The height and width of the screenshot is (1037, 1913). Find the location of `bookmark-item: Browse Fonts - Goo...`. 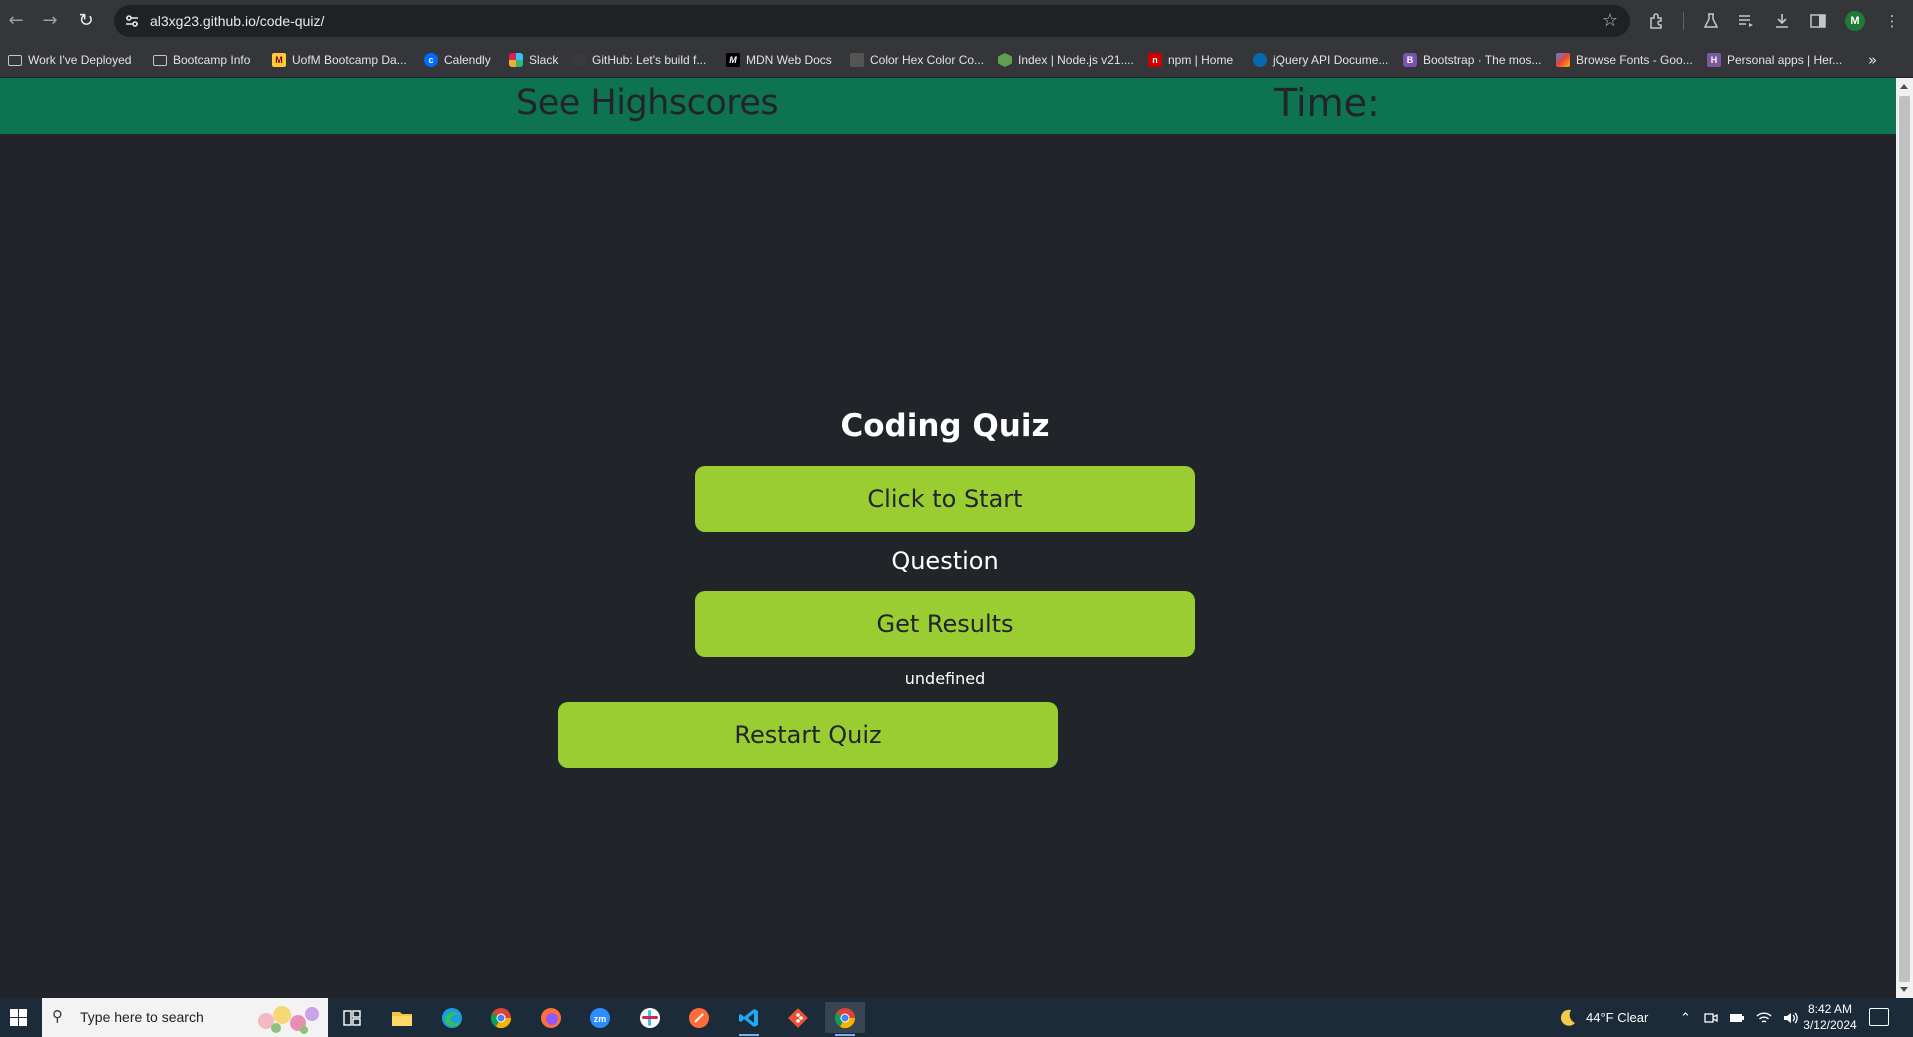

bookmark-item: Browse Fonts - Goo... is located at coordinates (1624, 60).